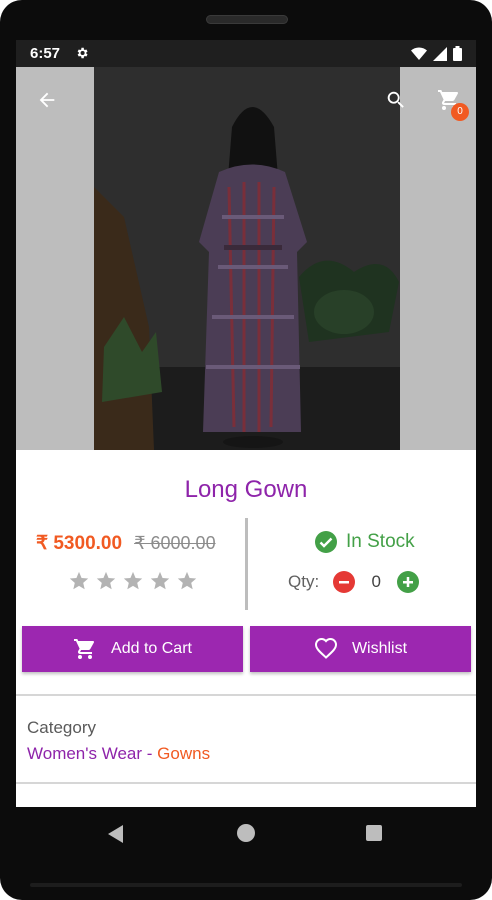 The image size is (492, 900). I want to click on nav-recents-icon, so click(374, 833).